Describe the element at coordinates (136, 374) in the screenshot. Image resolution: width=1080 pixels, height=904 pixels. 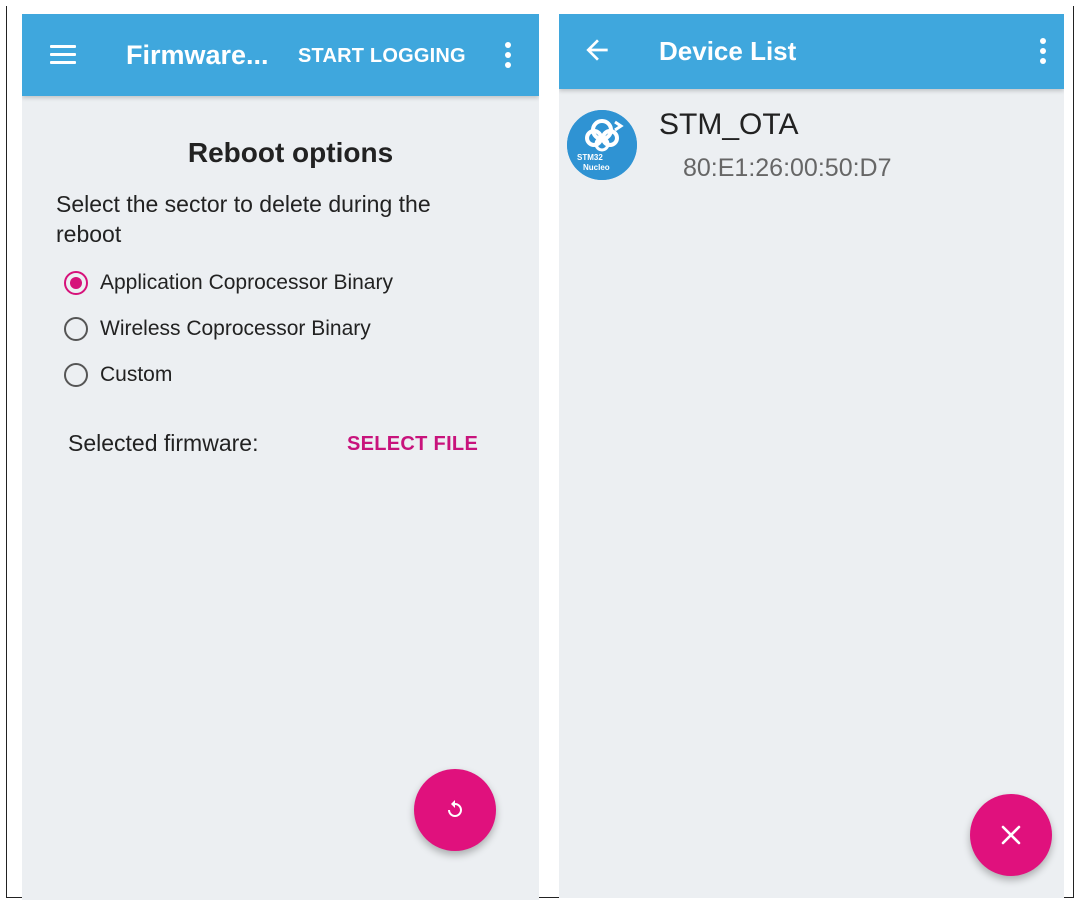
I see `radio-label: Custom` at that location.